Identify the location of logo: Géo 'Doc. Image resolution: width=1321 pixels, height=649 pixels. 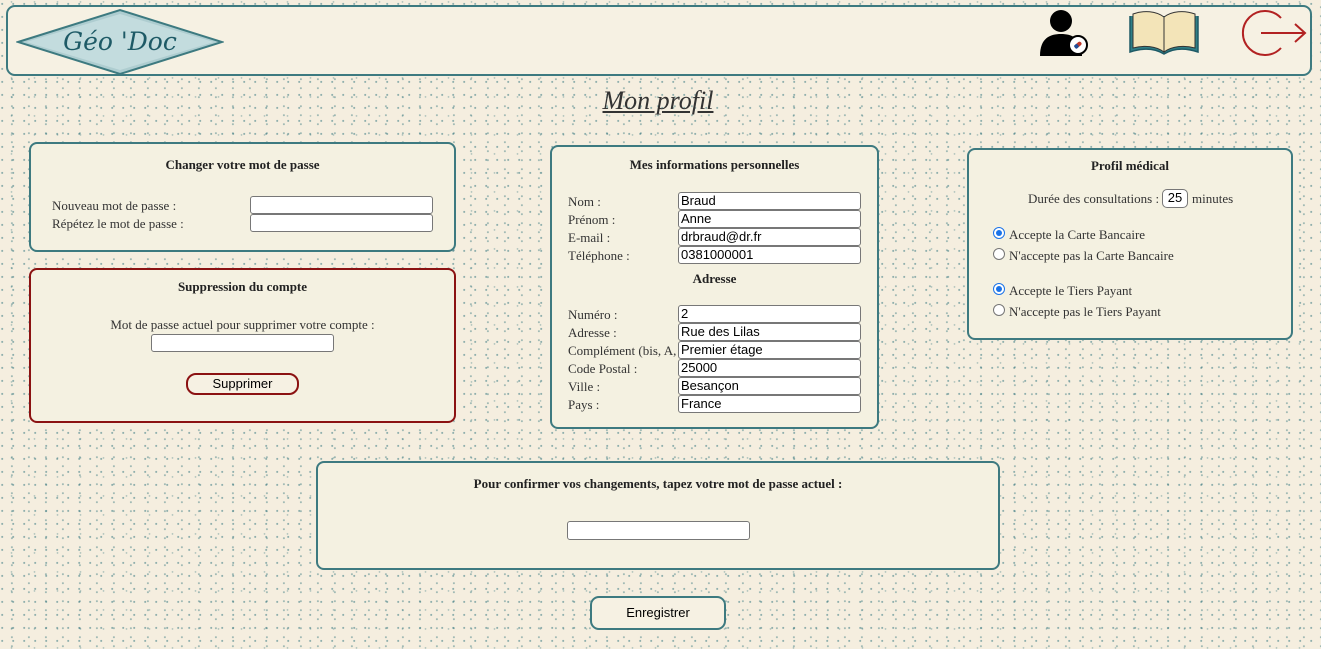
(120, 42).